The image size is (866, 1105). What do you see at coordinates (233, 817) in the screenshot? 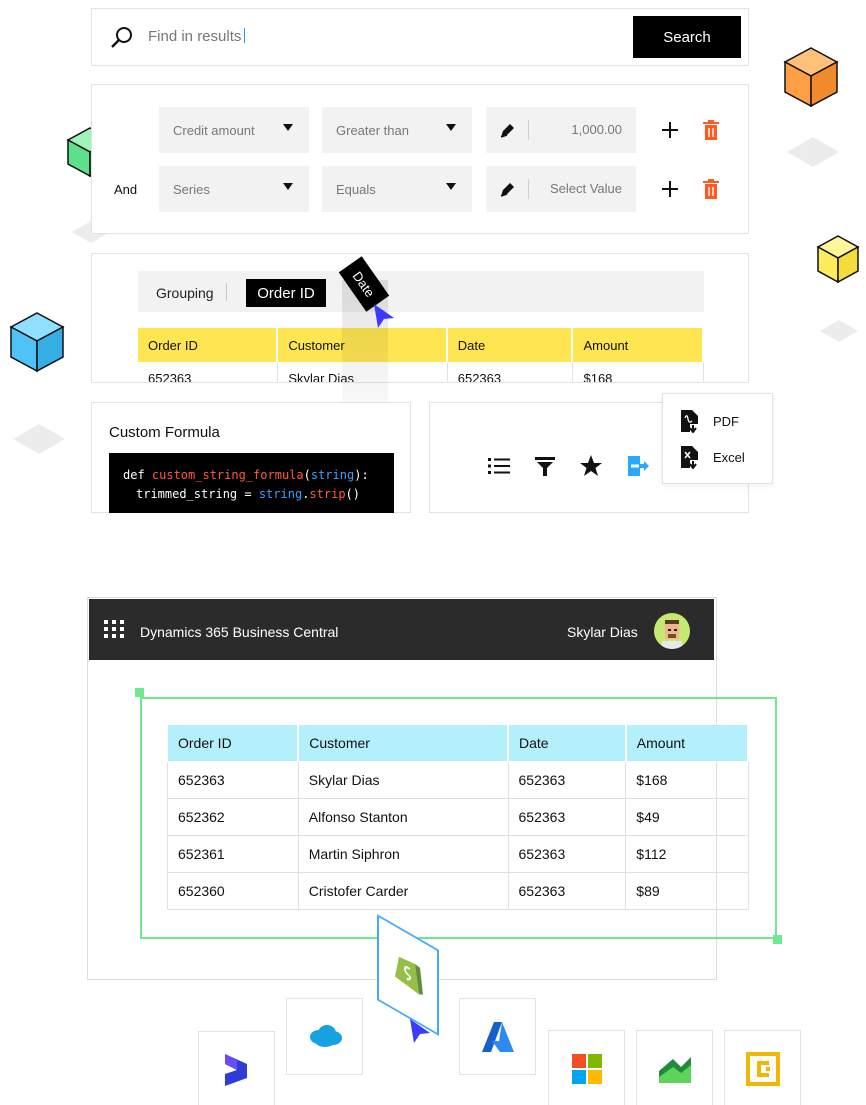
I see `table-cell: 652362` at bounding box center [233, 817].